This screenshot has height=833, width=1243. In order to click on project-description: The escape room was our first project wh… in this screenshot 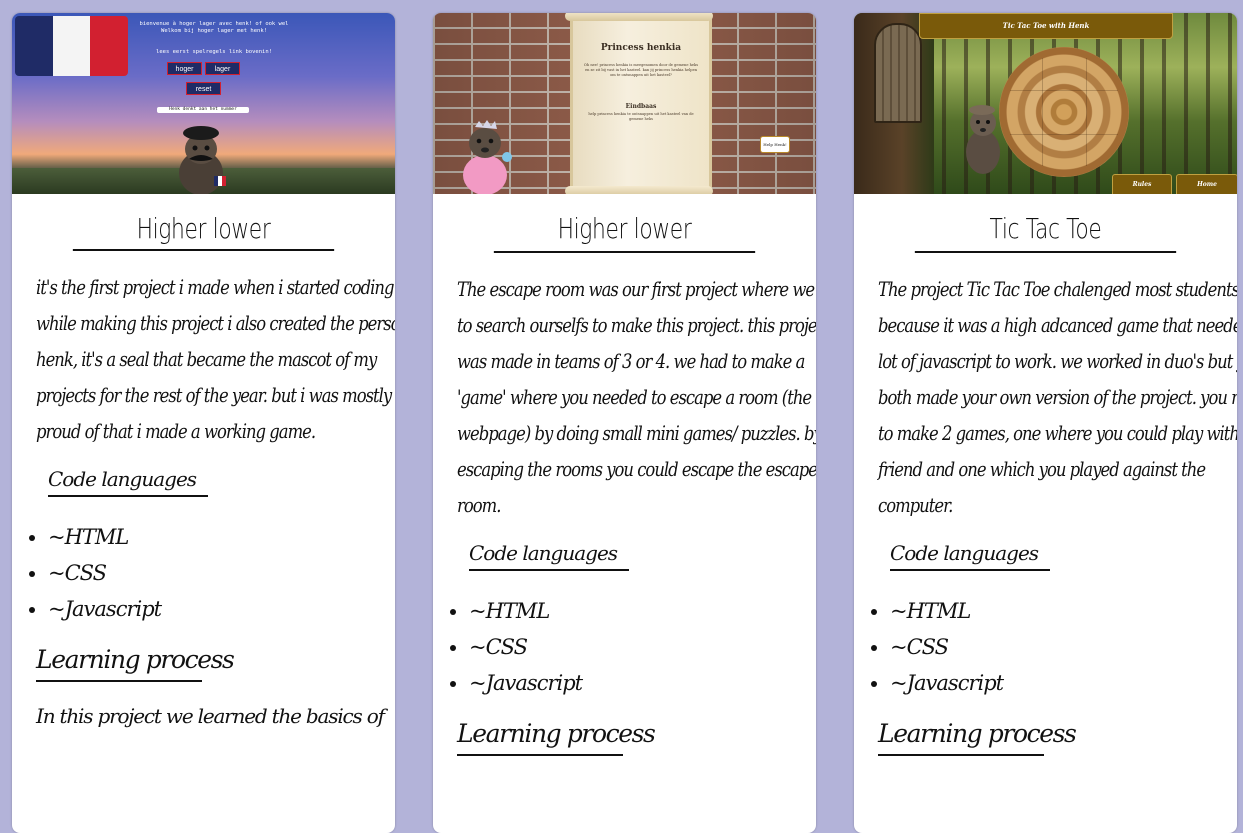, I will do `click(636, 397)`.